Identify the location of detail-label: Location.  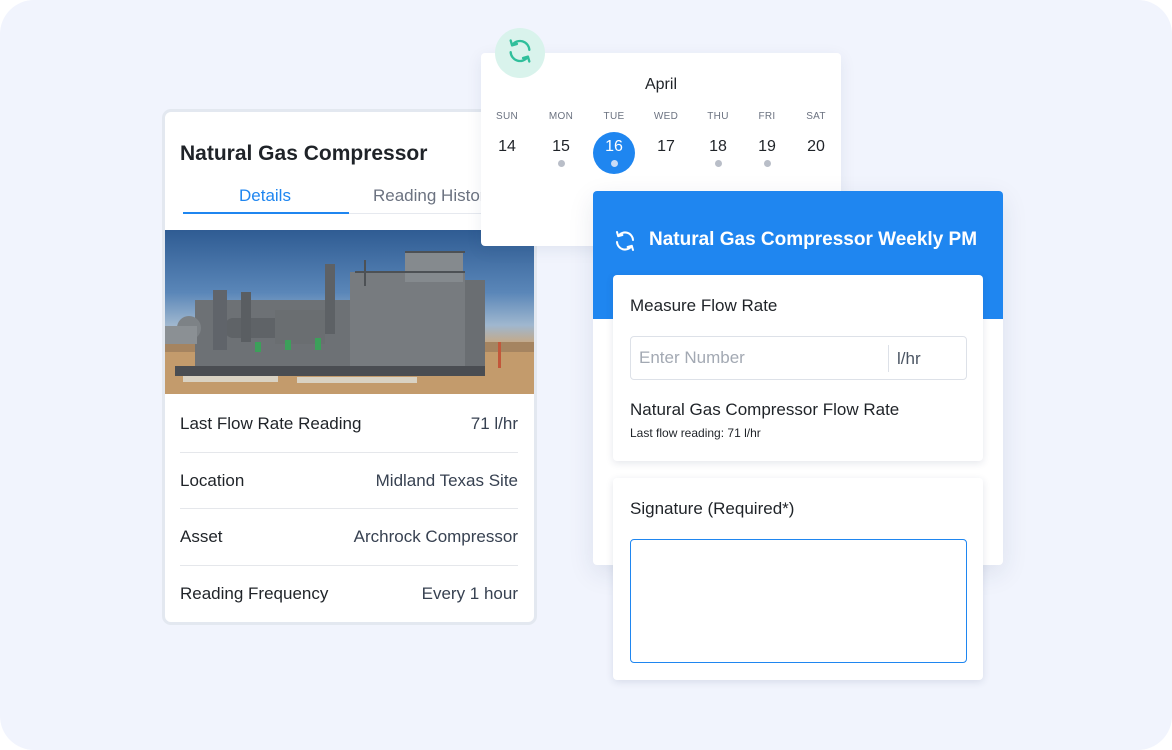
(212, 480).